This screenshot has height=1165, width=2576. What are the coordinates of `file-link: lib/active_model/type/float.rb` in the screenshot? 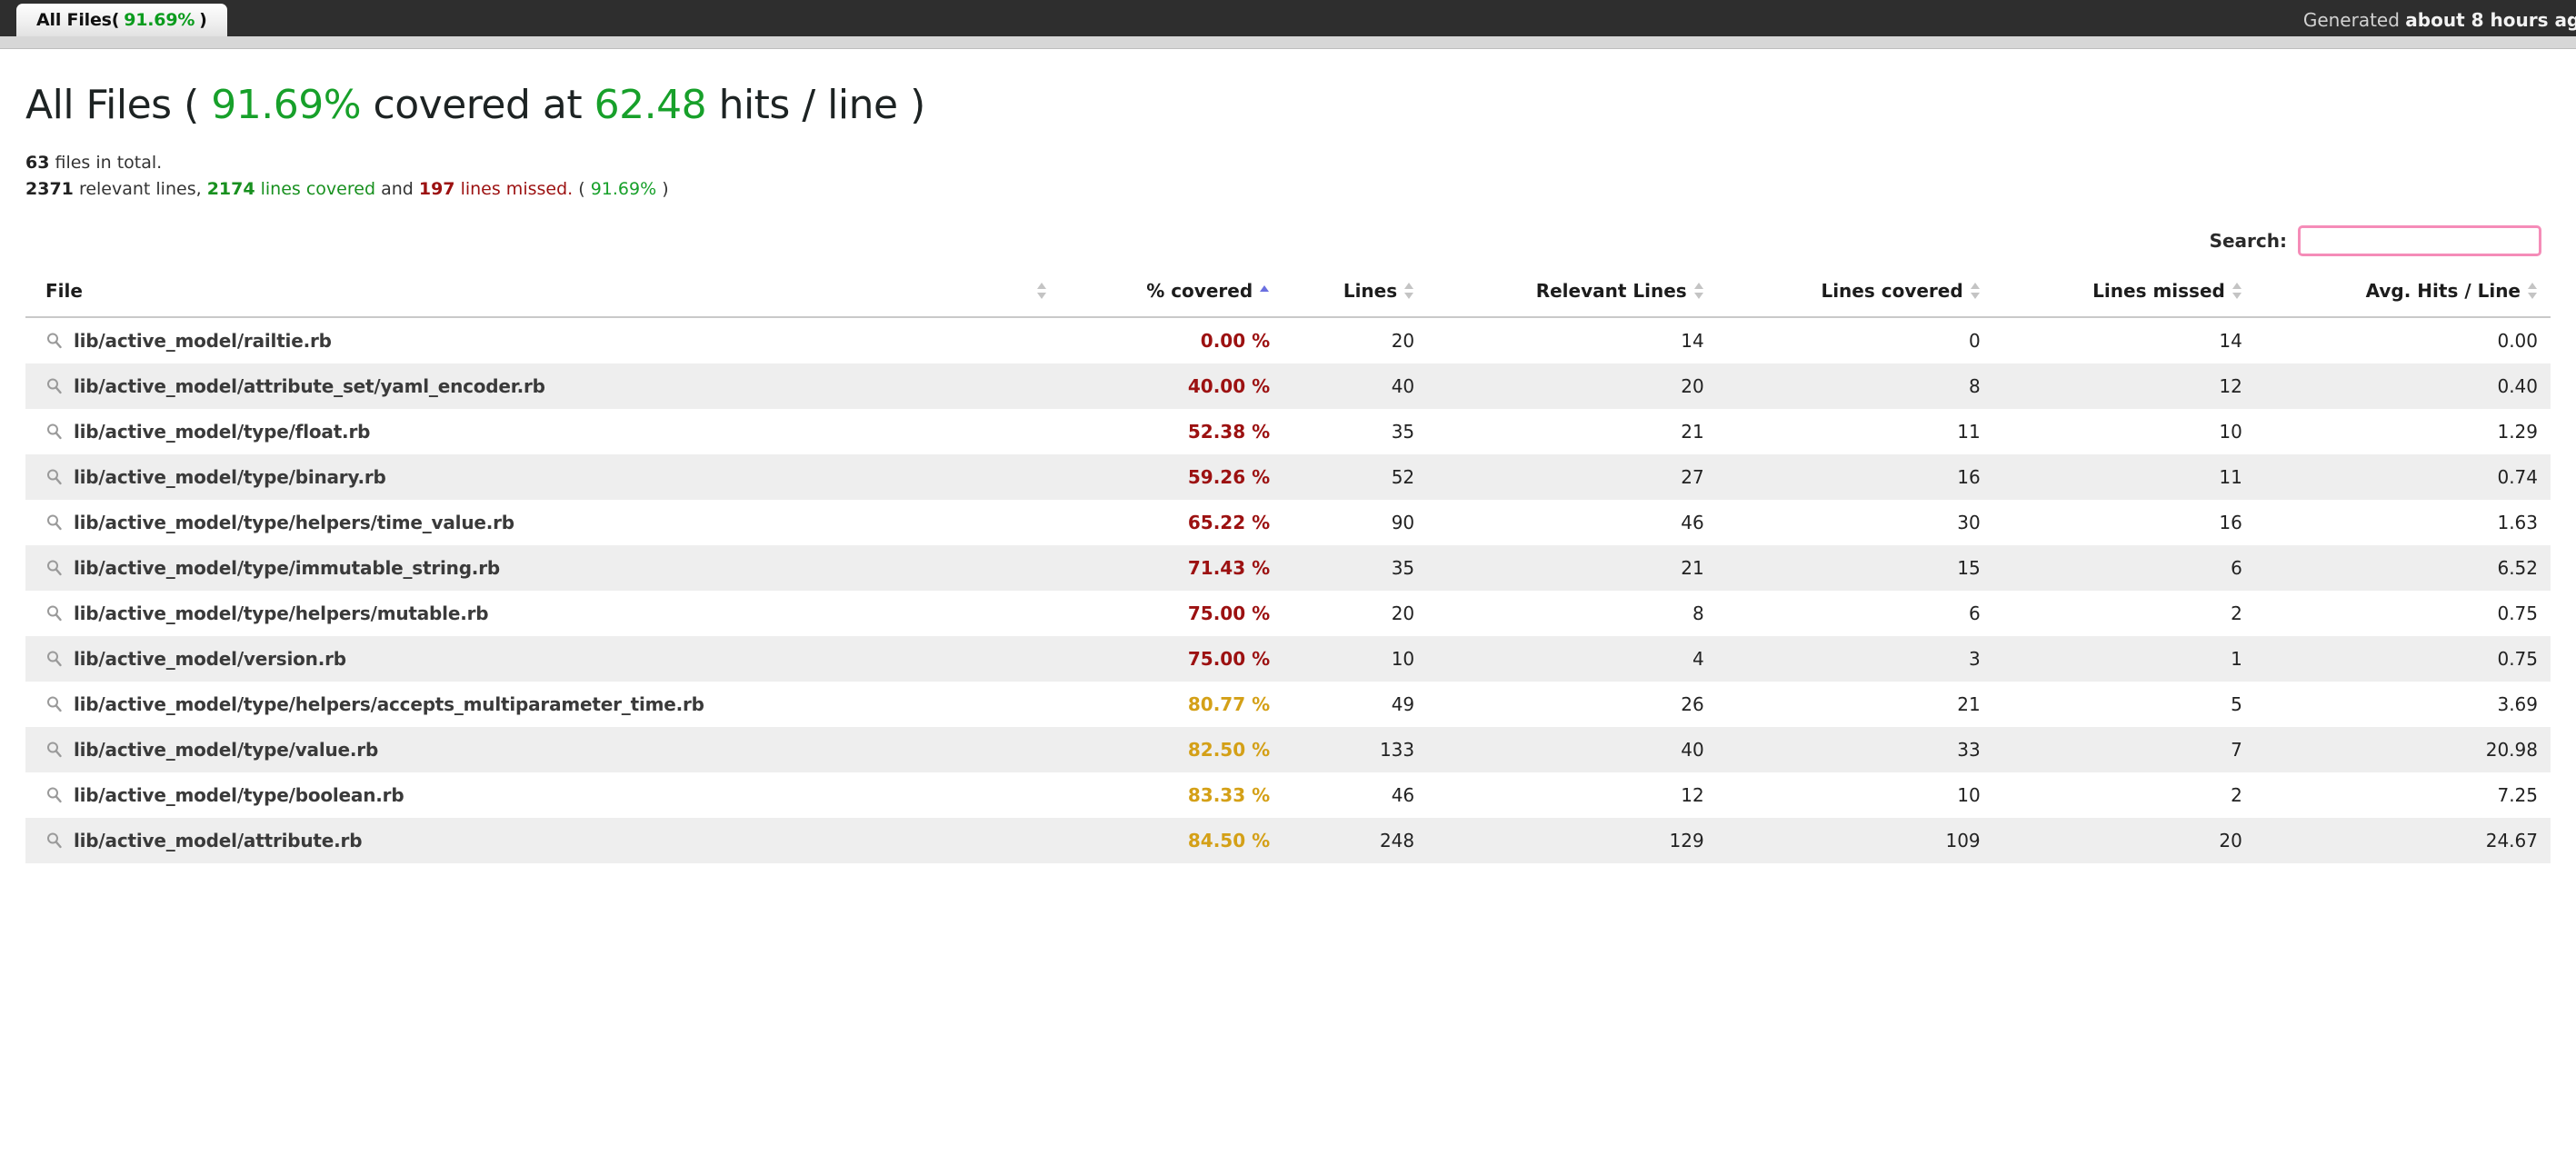 It's located at (222, 432).